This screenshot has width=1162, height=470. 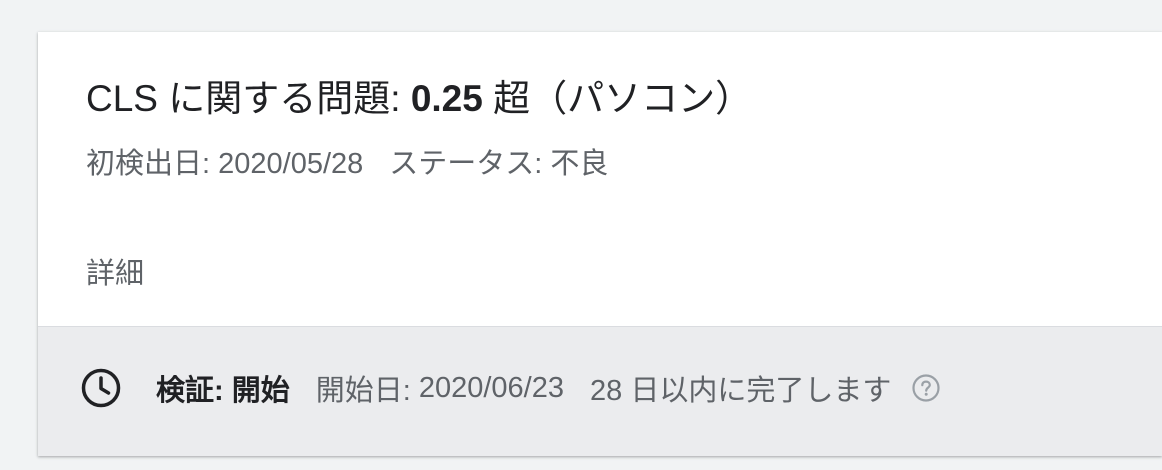 I want to click on issue-title-value: 0.25, so click(x=446, y=98).